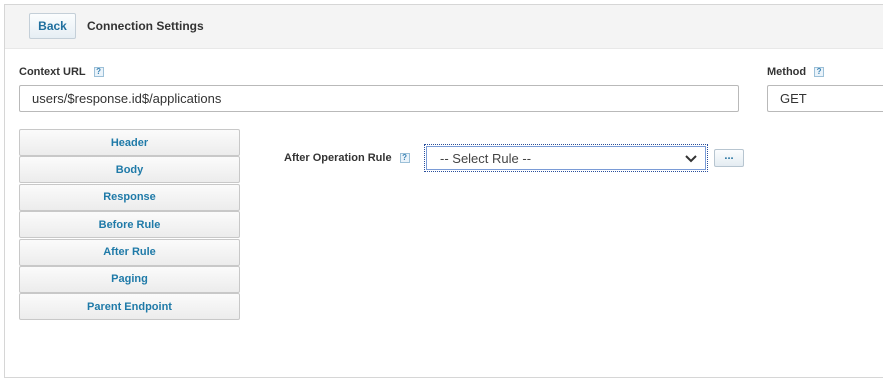 The height and width of the screenshot is (384, 883). Describe the element at coordinates (129, 307) in the screenshot. I see `nav-item-parent-endpoint: Parent Endpoint` at that location.